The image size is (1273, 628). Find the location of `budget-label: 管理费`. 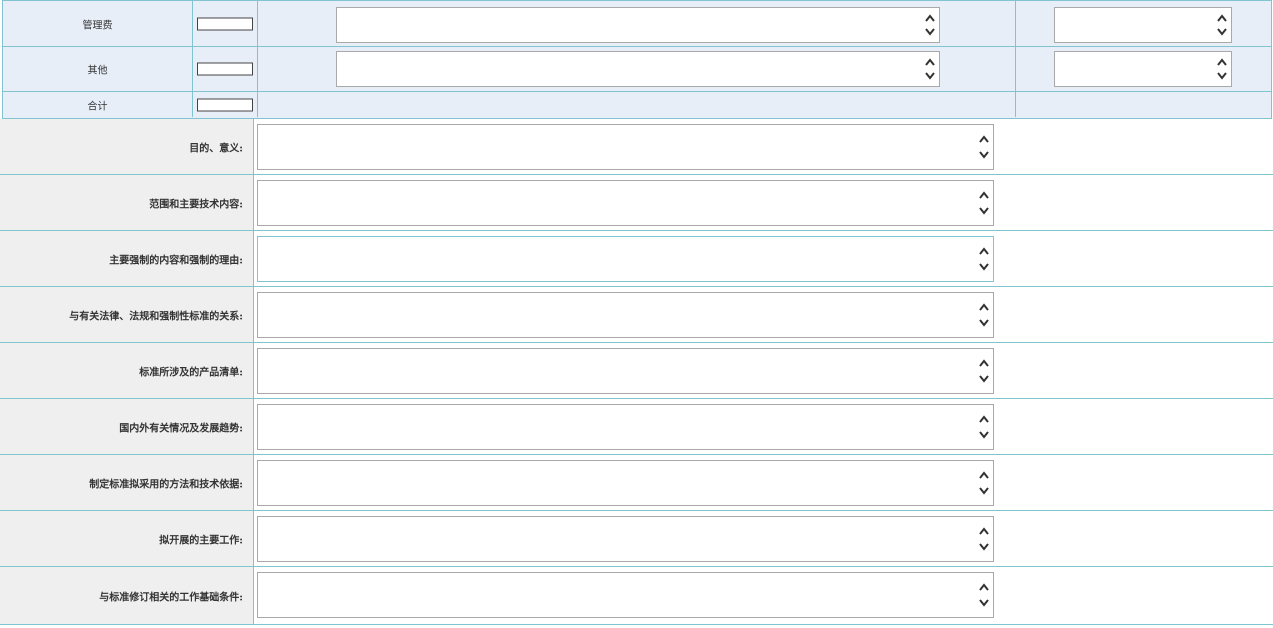

budget-label: 管理费 is located at coordinates (97, 25).